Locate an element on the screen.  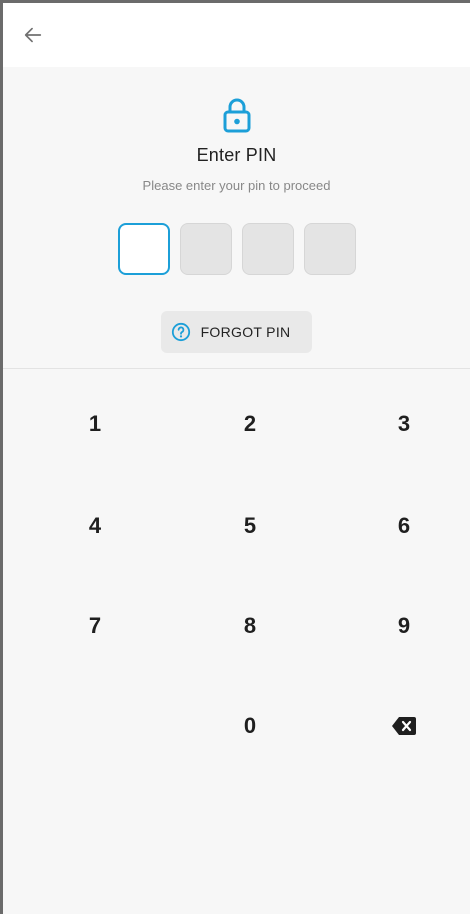
app-bar is located at coordinates (236, 35).